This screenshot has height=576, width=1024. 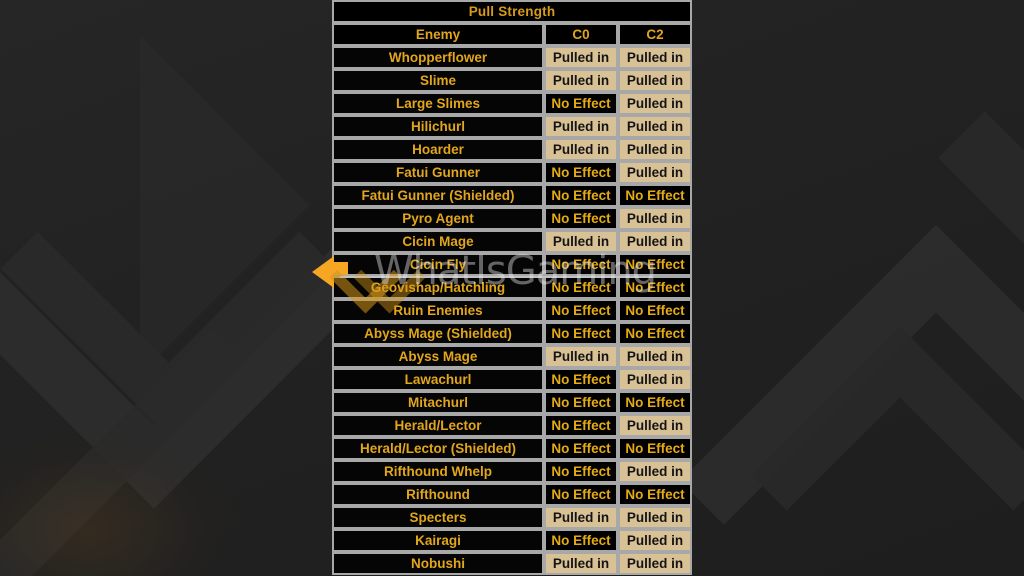 I want to click on table-row: Mitachurl No Effect No Effect, so click(x=512, y=402).